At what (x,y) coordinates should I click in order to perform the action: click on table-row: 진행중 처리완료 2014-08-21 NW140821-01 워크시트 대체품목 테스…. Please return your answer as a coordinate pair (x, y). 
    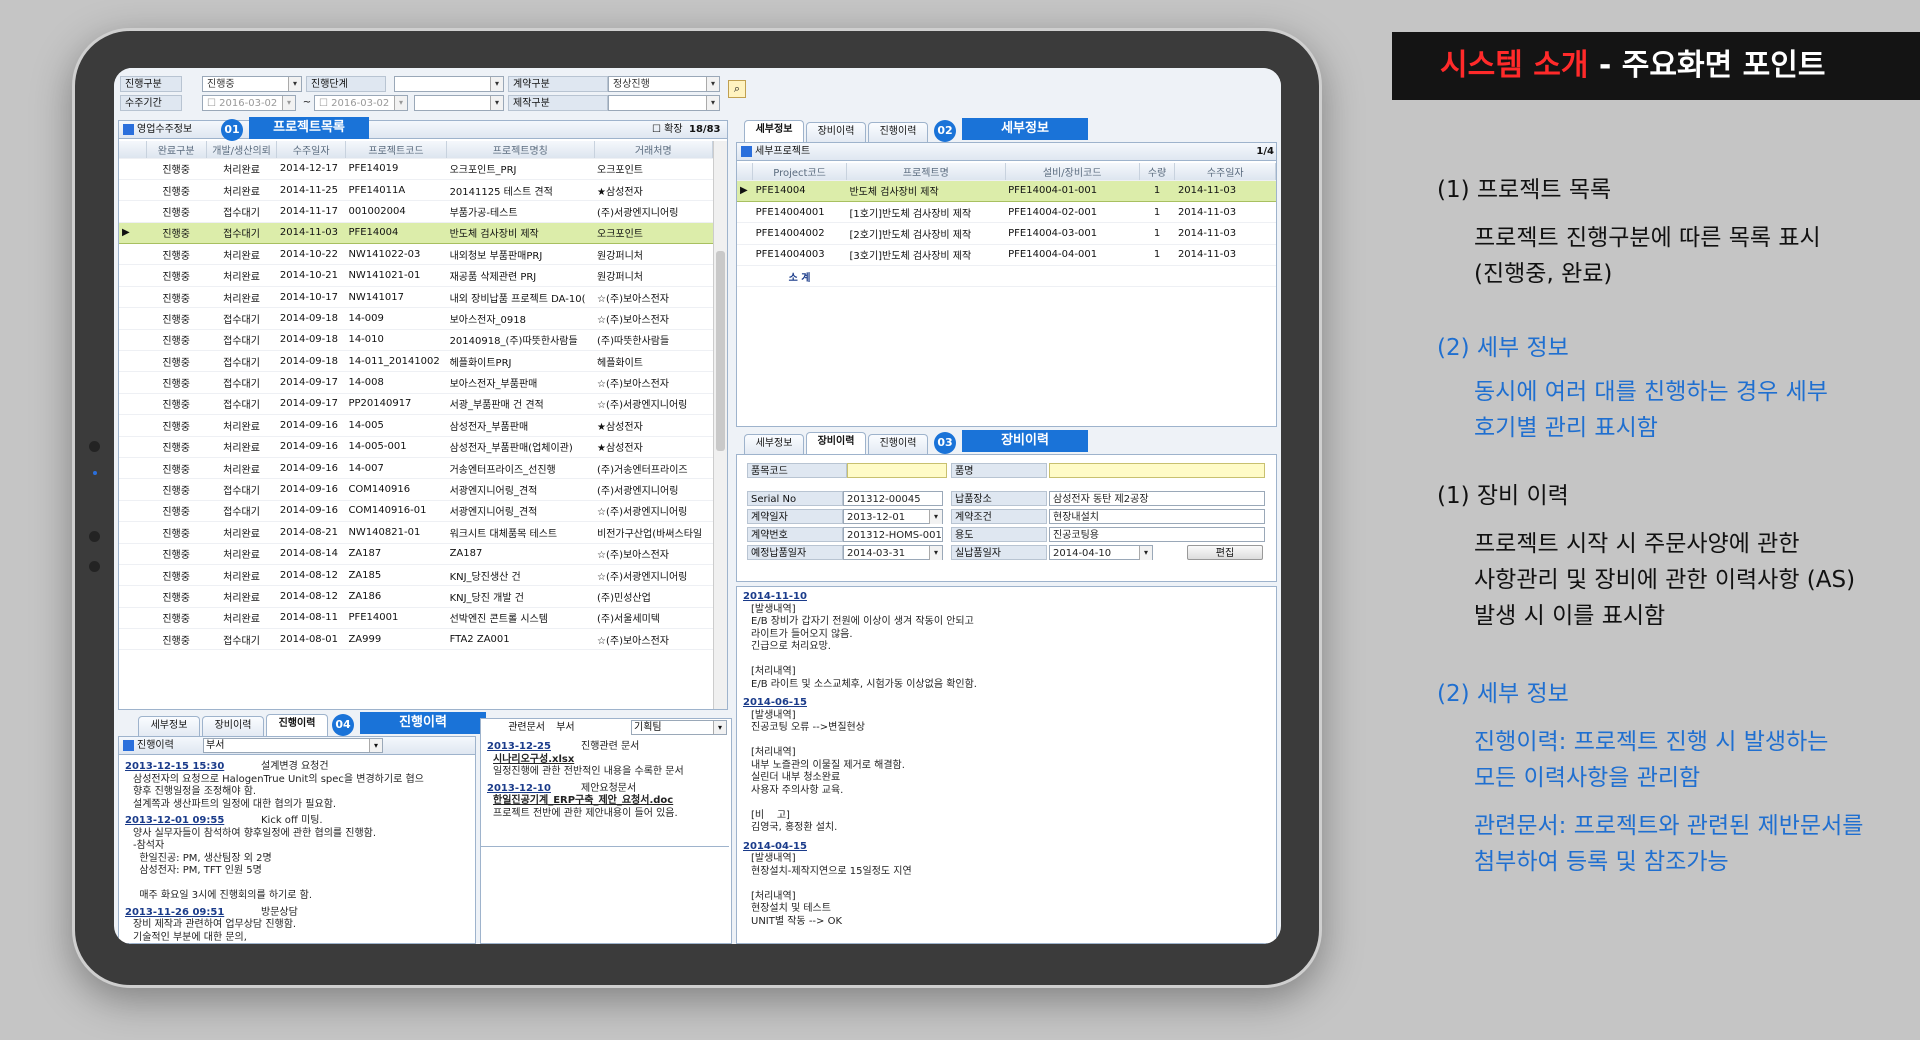
    Looking at the image, I should click on (416, 532).